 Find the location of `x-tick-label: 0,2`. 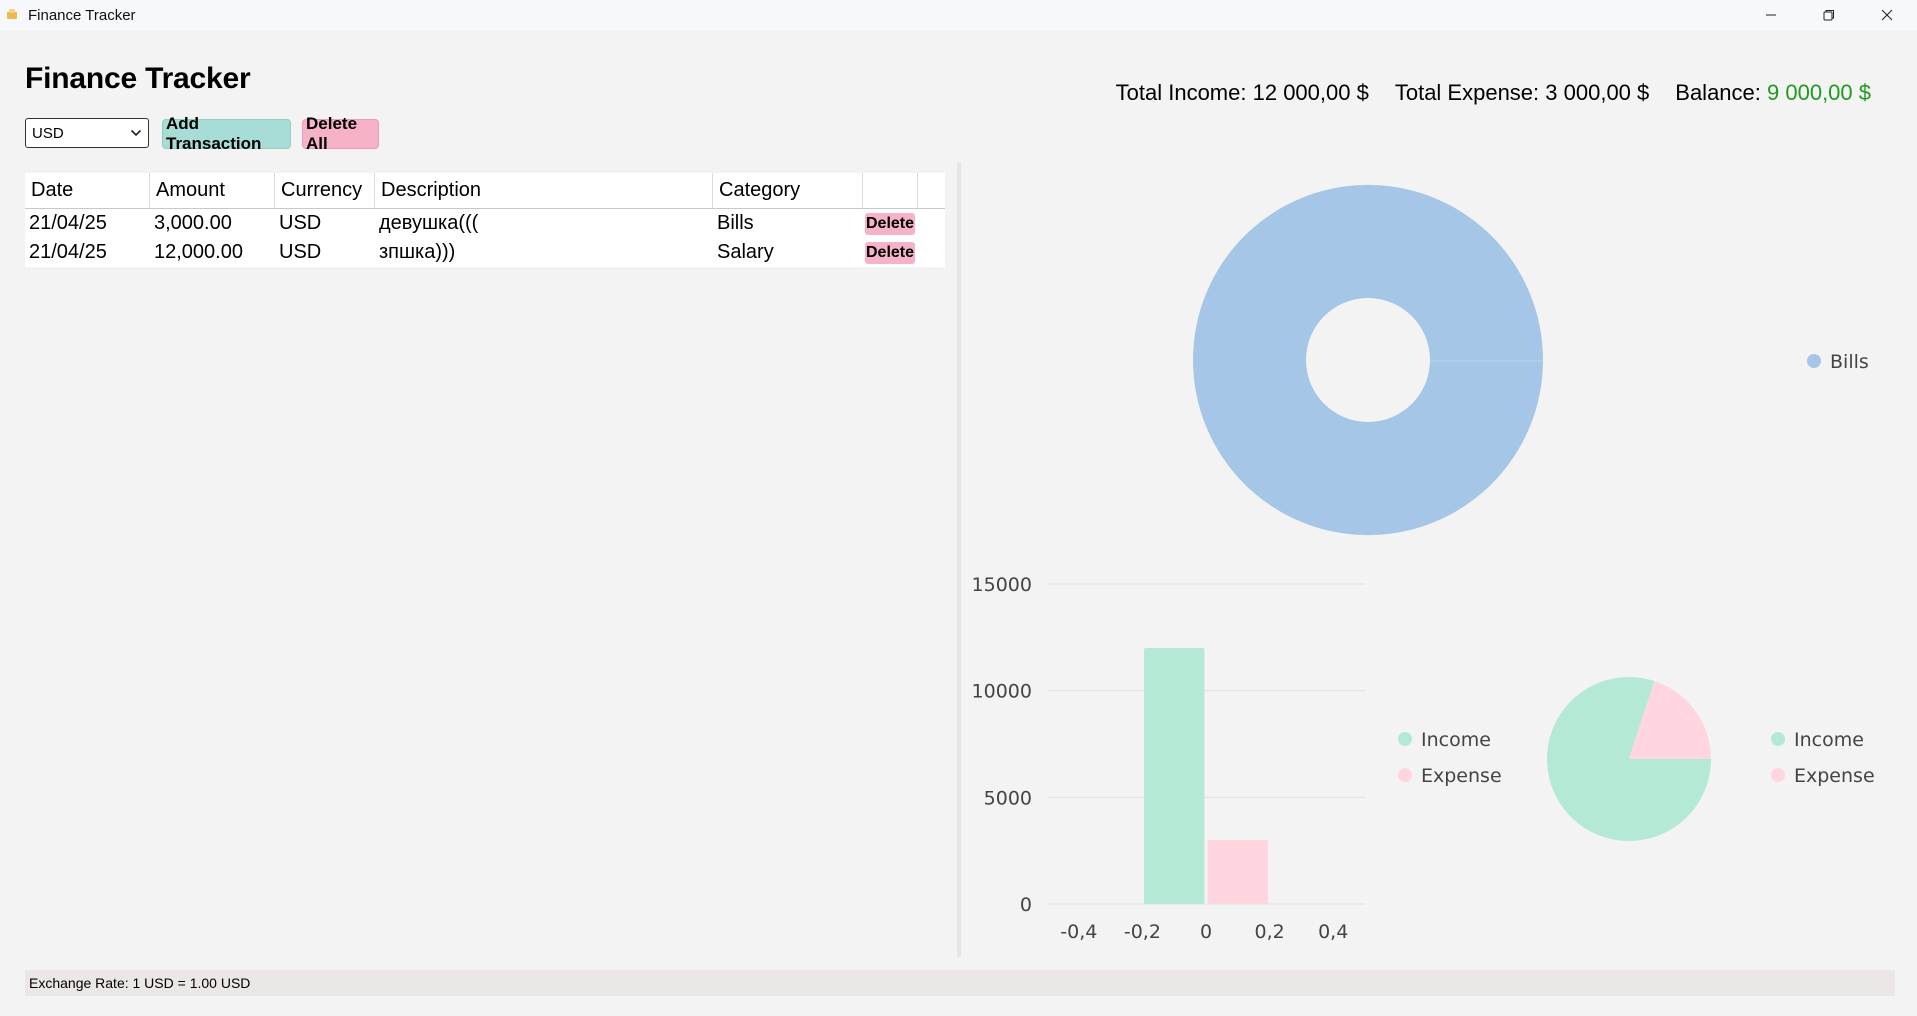

x-tick-label: 0,2 is located at coordinates (1269, 932).